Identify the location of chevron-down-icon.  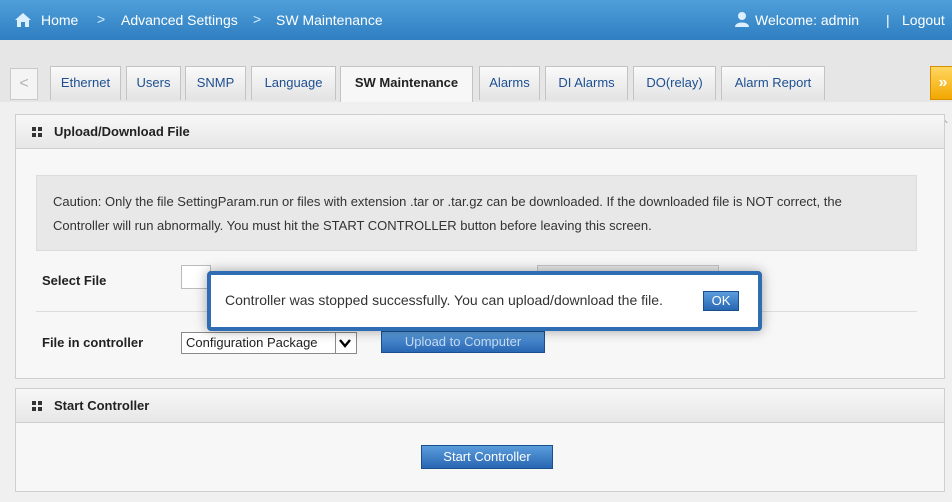
(345, 343).